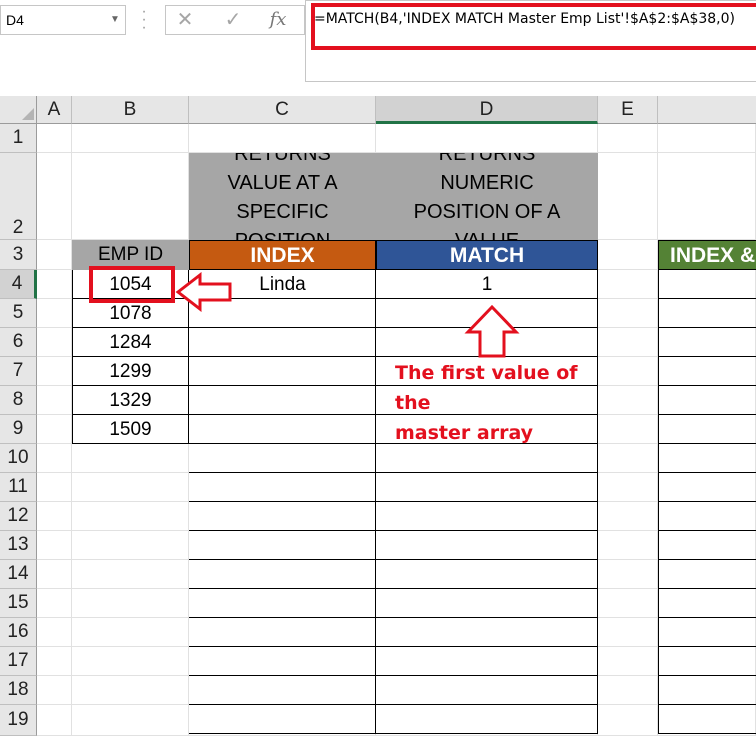 The image size is (756, 736). Describe the element at coordinates (28, 114) in the screenshot. I see `select-all-icon` at that location.